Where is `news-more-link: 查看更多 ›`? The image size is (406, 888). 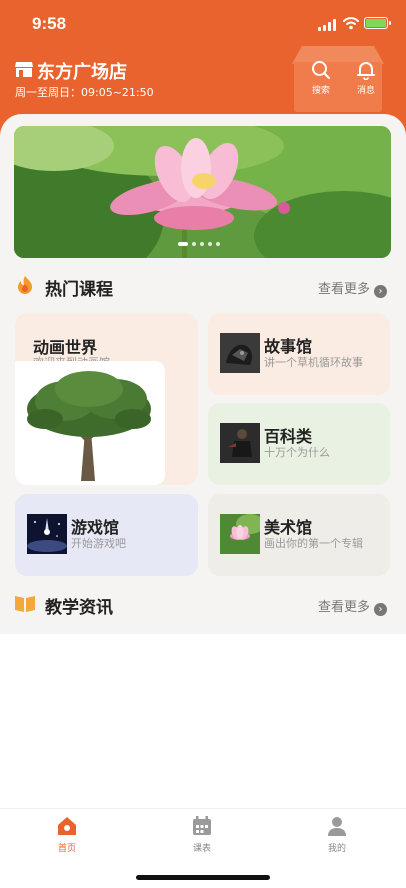
news-more-link: 查看更多 › is located at coordinates (353, 606).